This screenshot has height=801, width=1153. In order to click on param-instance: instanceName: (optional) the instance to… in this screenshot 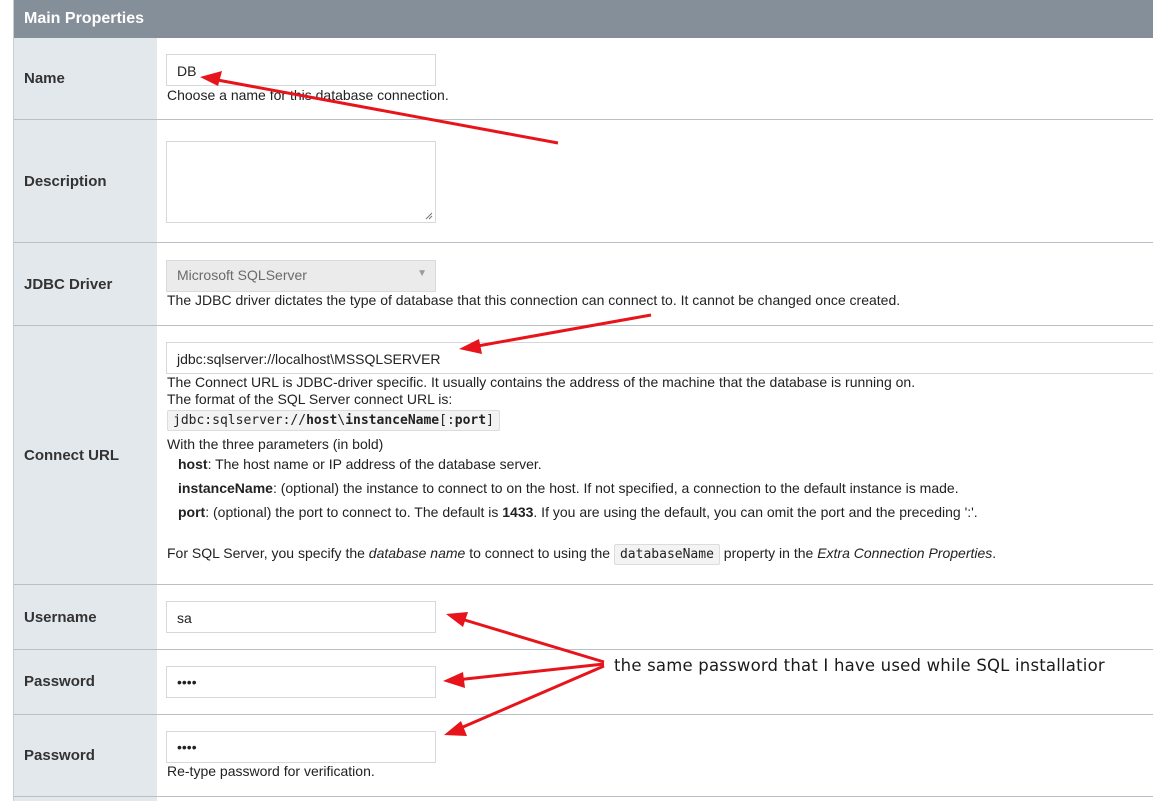, I will do `click(568, 488)`.